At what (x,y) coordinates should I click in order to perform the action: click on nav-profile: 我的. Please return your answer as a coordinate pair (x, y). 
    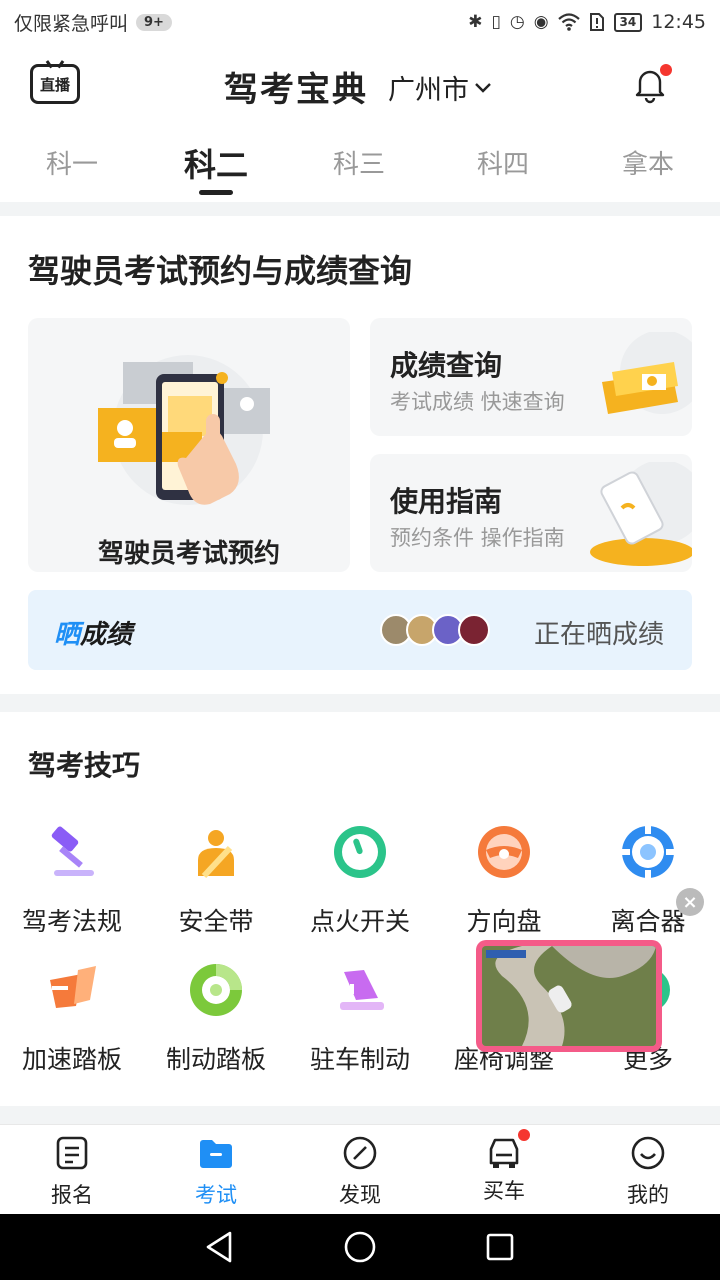
    Looking at the image, I should click on (648, 1172).